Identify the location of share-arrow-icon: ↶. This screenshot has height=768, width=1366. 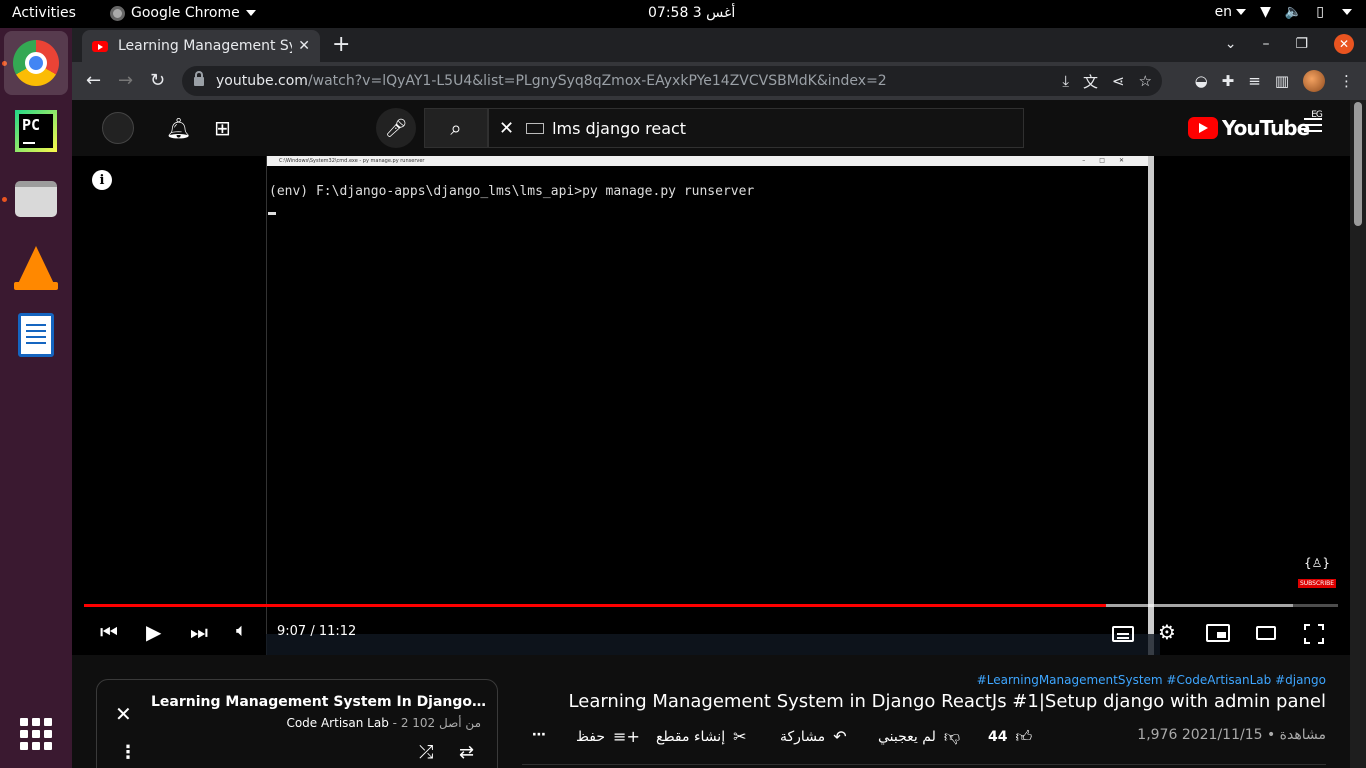
(840, 736).